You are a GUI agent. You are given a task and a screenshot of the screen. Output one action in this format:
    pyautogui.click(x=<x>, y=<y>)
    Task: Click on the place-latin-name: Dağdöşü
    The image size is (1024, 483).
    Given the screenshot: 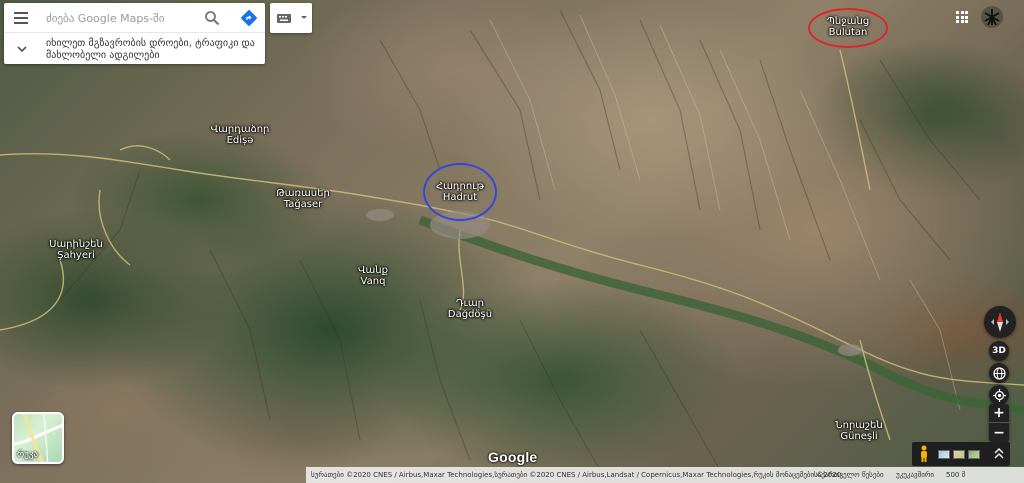 What is the action you would take?
    pyautogui.click(x=470, y=314)
    